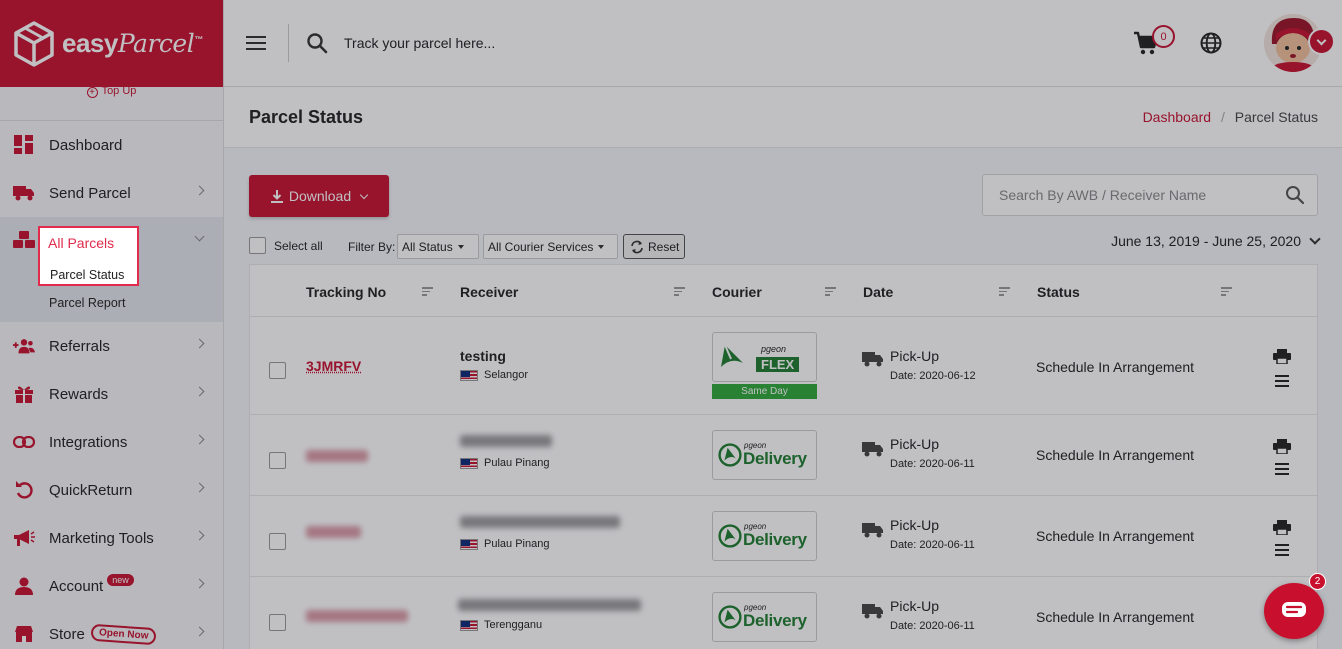 The height and width of the screenshot is (649, 1342). I want to click on sidebar-item-integrations: Integrations, so click(111, 442).